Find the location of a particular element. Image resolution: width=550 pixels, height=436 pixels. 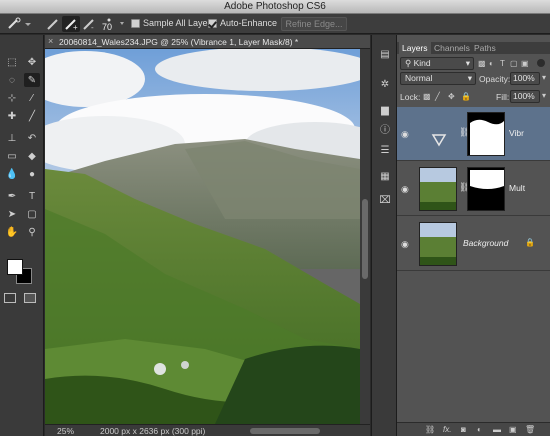

zoom-level: 25% is located at coordinates (65, 431).